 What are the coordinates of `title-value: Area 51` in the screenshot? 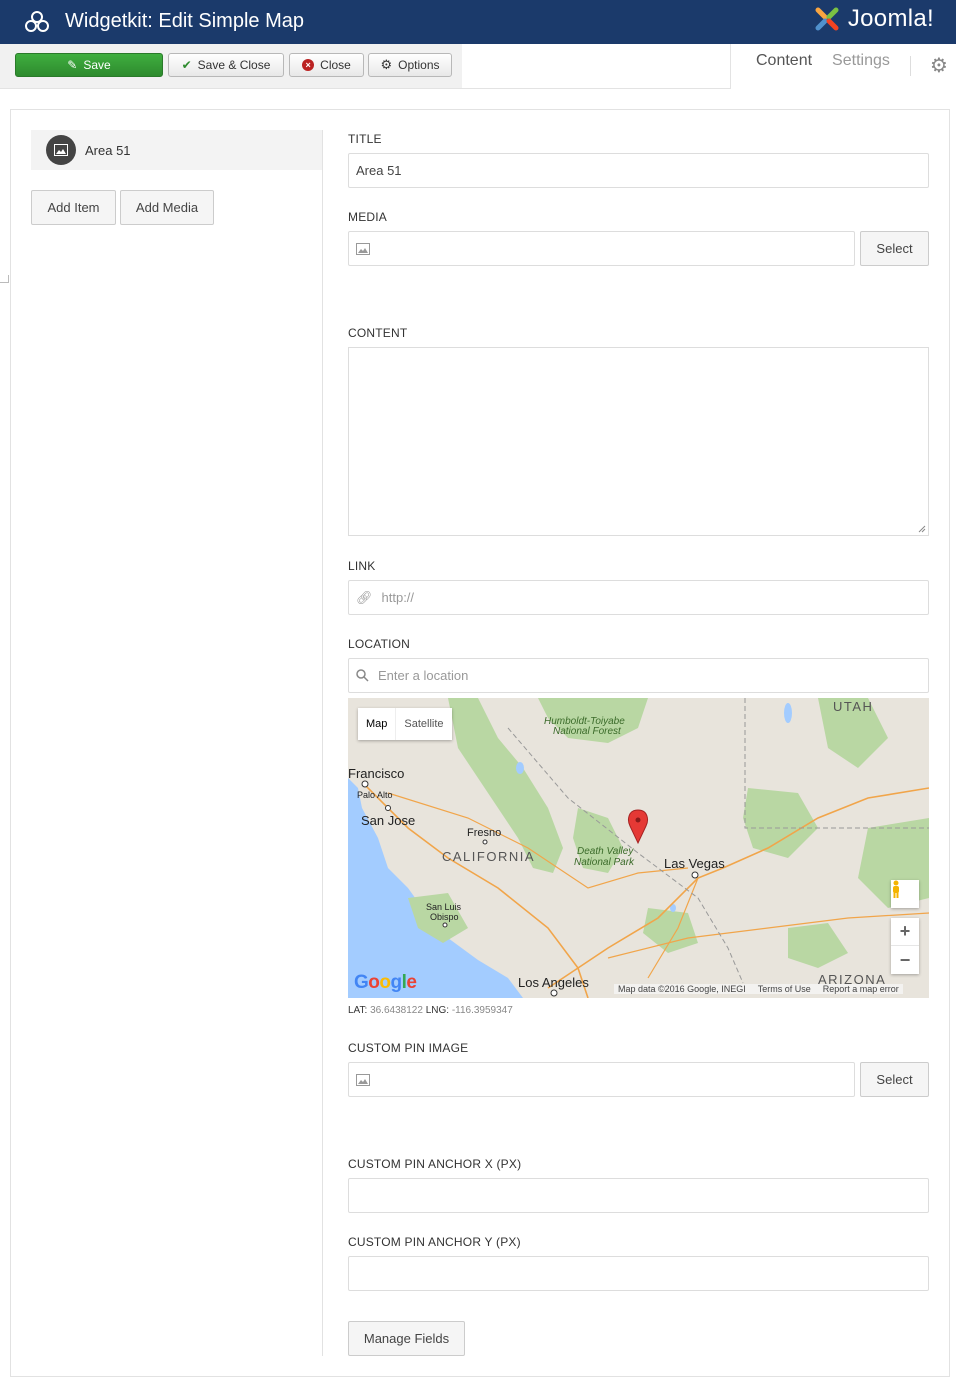 It's located at (379, 170).